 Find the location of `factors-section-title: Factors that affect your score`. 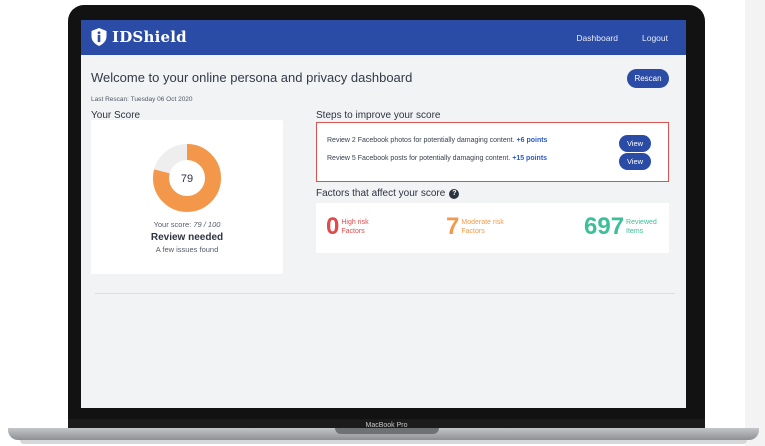

factors-section-title: Factors that affect your score is located at coordinates (381, 193).